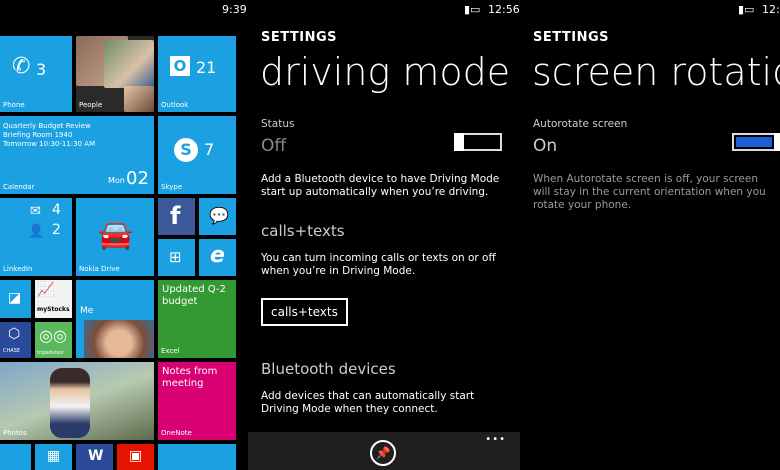 Image resolution: width=780 pixels, height=470 pixels. I want to click on tile-calculator: ▦, so click(53, 457).